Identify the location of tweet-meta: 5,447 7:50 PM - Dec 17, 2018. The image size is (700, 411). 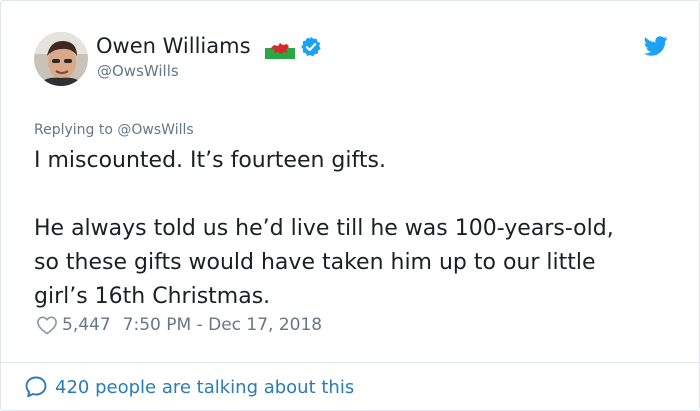
(179, 325).